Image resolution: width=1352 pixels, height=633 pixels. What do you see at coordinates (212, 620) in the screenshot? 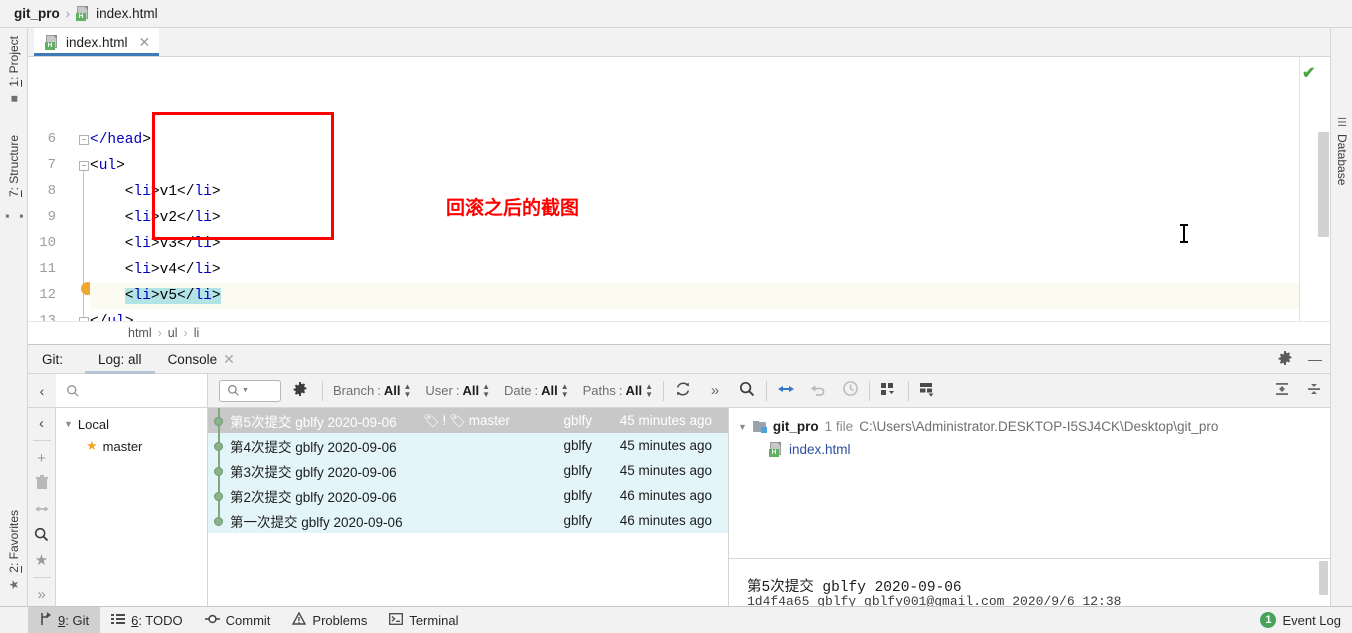
I see `commit-icon` at bounding box center [212, 620].